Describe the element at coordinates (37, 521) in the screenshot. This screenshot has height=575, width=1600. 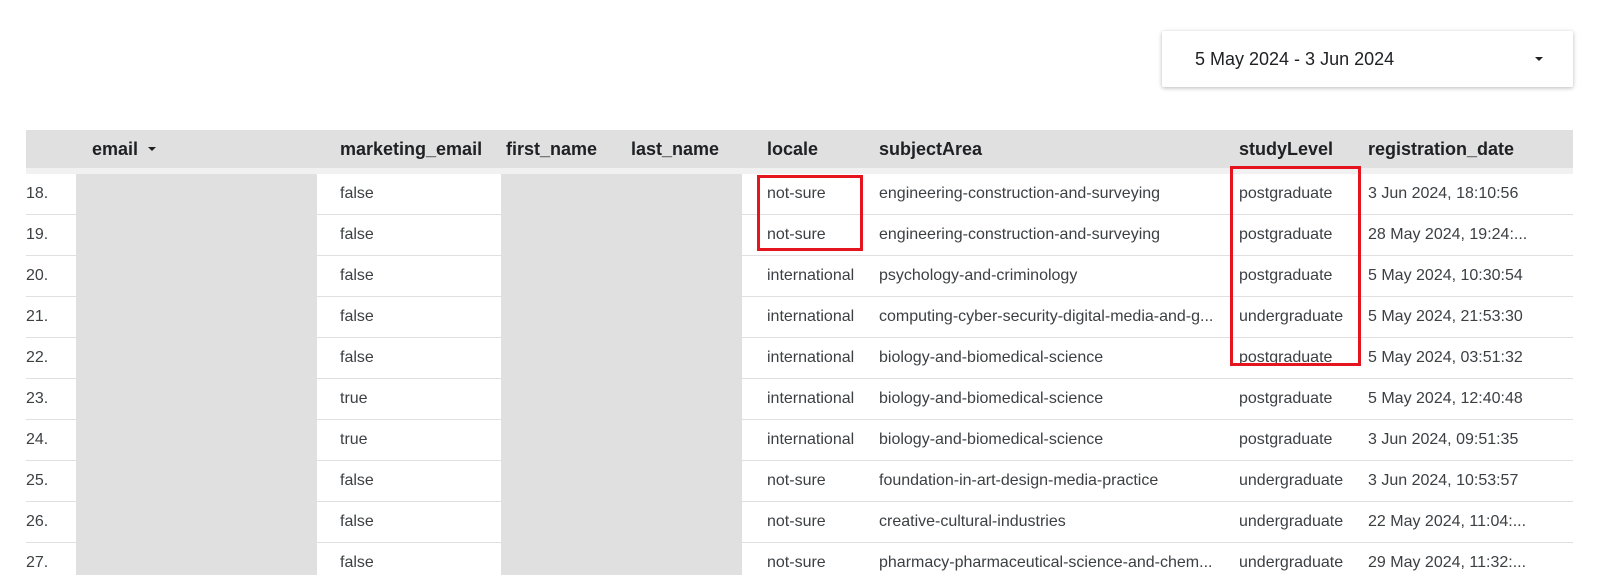
I see `row-number: 26.` at that location.